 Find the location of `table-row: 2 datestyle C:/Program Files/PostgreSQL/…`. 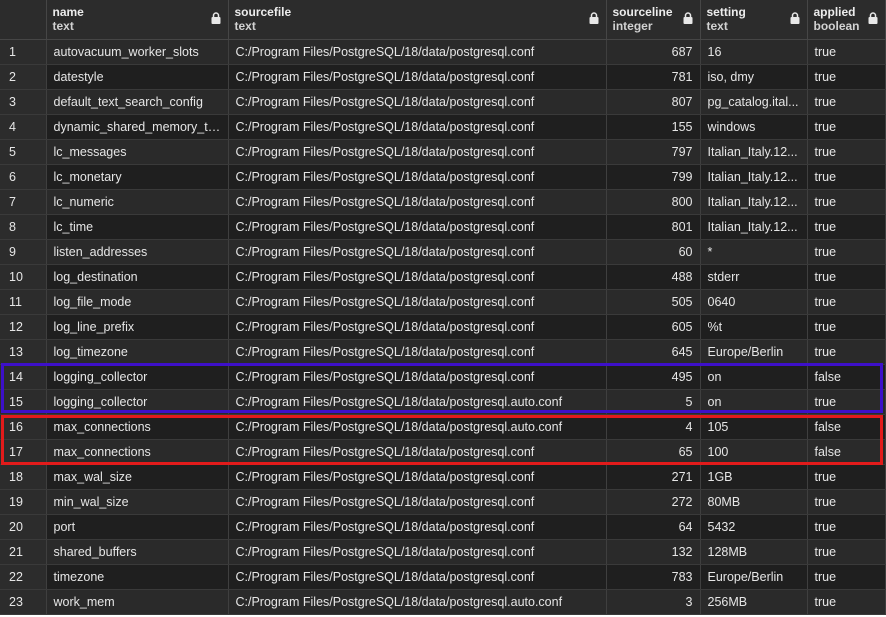

table-row: 2 datestyle C:/Program Files/PostgreSQL/… is located at coordinates (443, 77).